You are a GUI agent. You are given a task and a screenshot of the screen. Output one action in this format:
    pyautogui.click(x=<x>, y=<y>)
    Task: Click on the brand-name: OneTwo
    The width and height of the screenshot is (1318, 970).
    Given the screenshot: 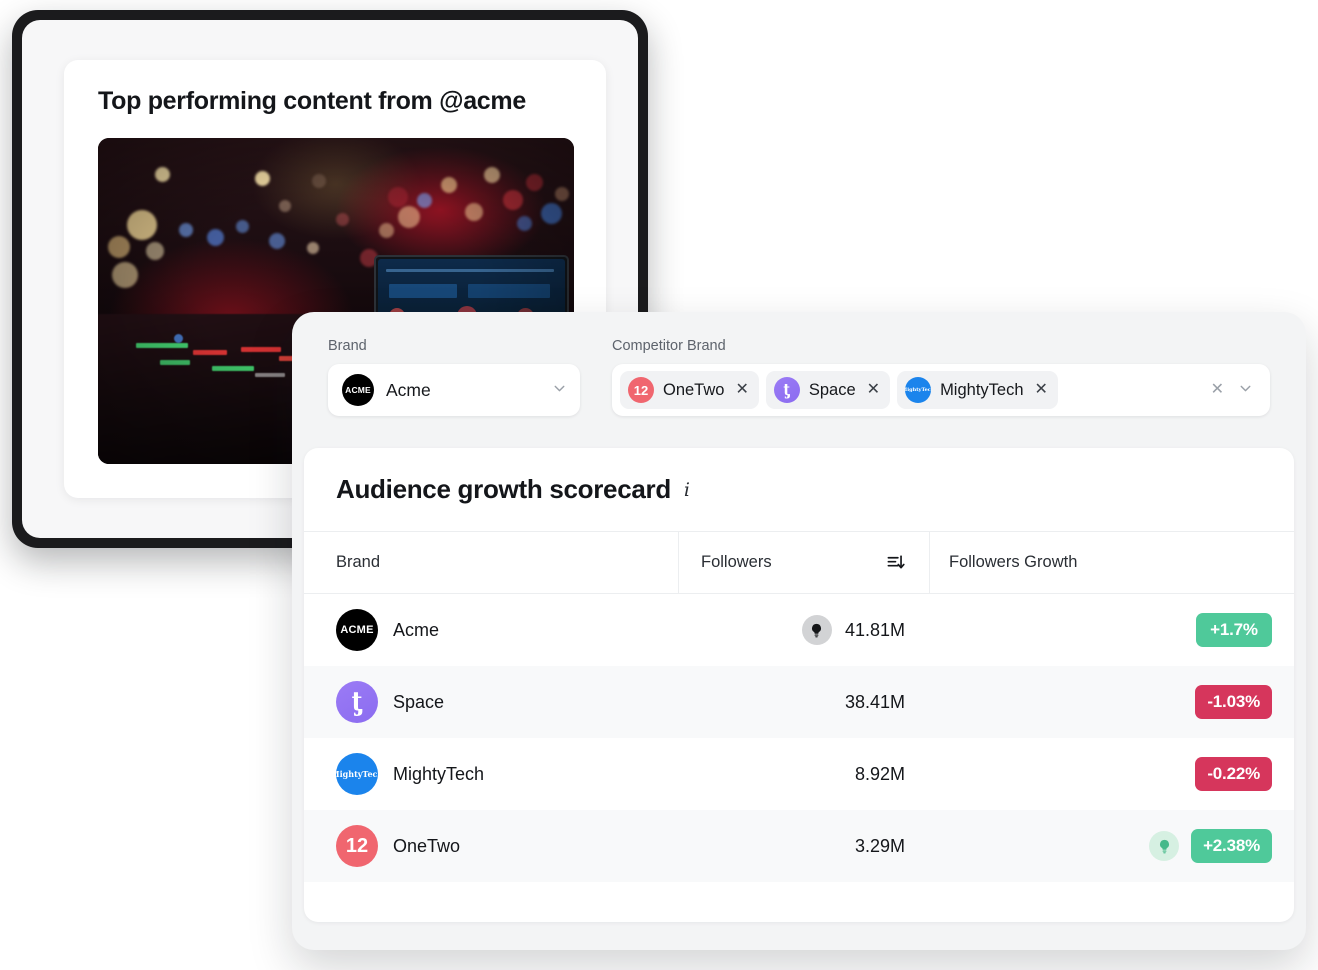 What is the action you would take?
    pyautogui.click(x=427, y=845)
    